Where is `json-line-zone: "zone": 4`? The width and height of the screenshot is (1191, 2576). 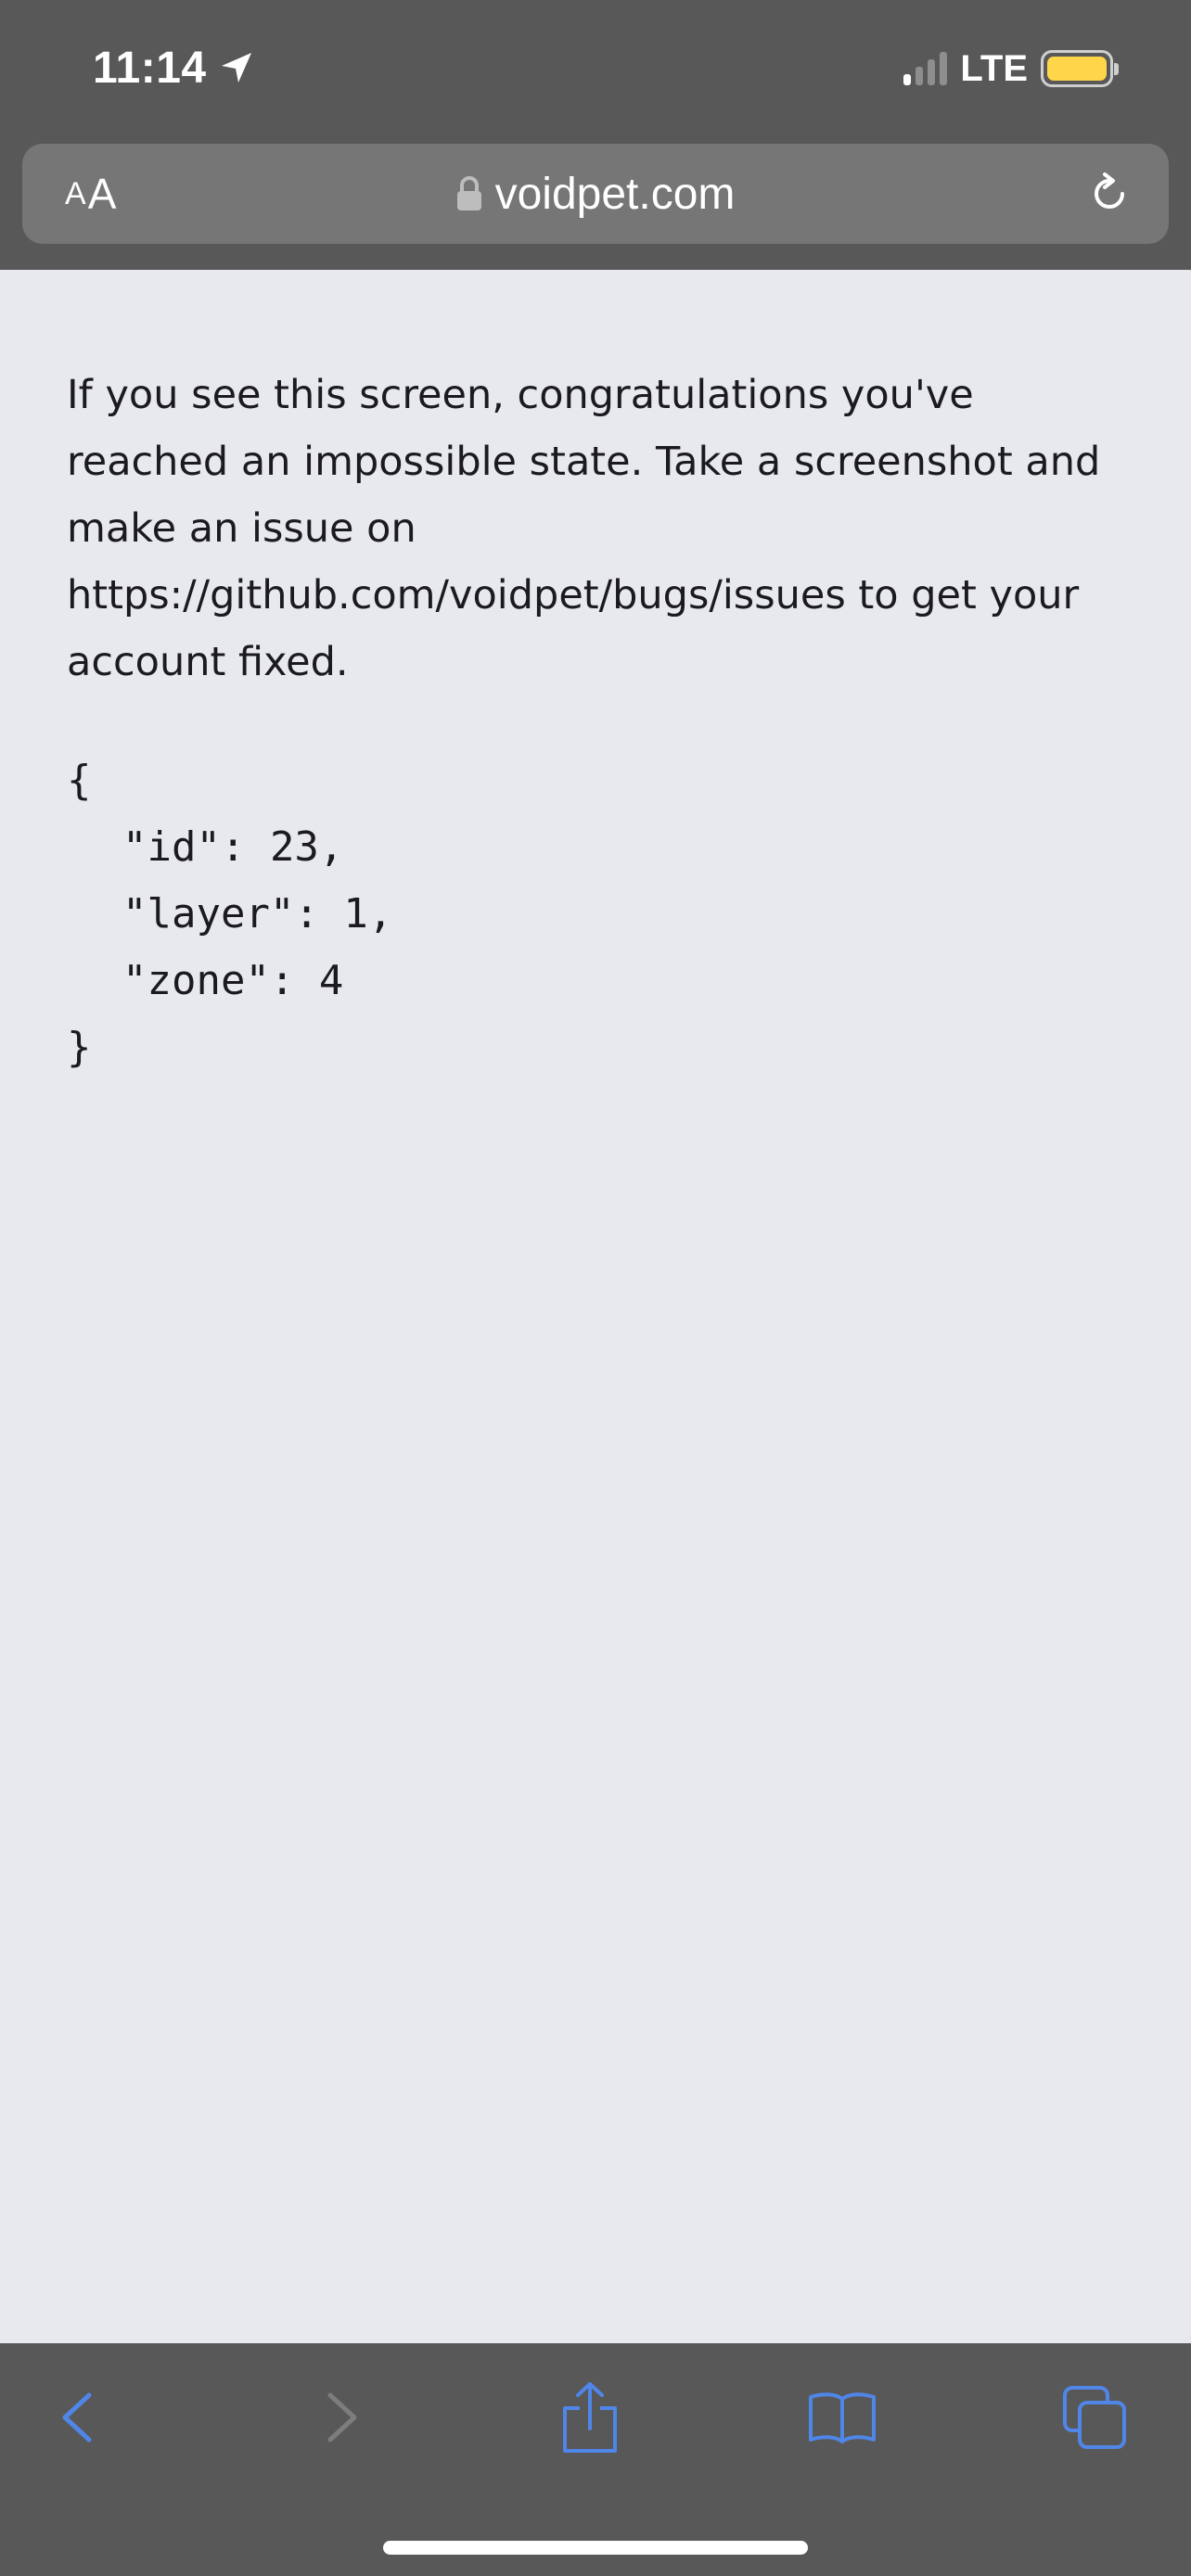
json-line-zone: "zone": 4 is located at coordinates (233, 981).